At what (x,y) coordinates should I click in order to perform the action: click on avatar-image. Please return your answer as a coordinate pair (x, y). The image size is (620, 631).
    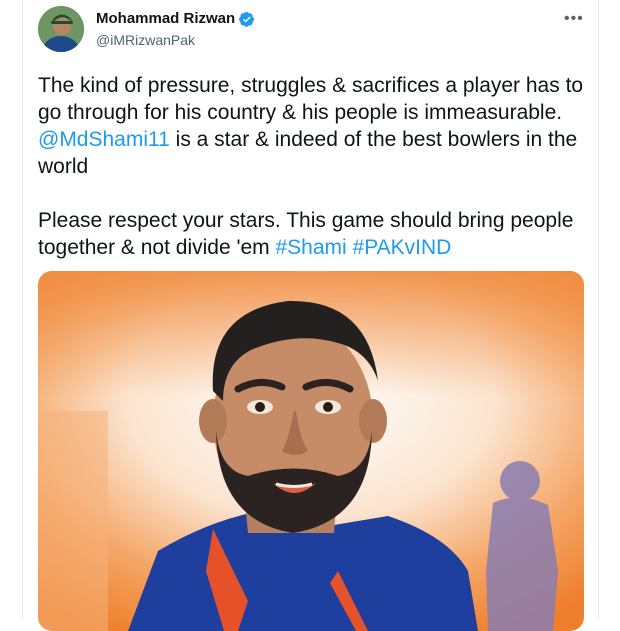
    Looking at the image, I should click on (61, 29).